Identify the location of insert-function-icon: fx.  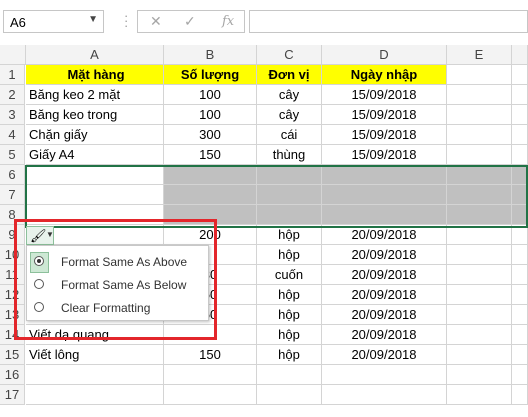
(228, 21).